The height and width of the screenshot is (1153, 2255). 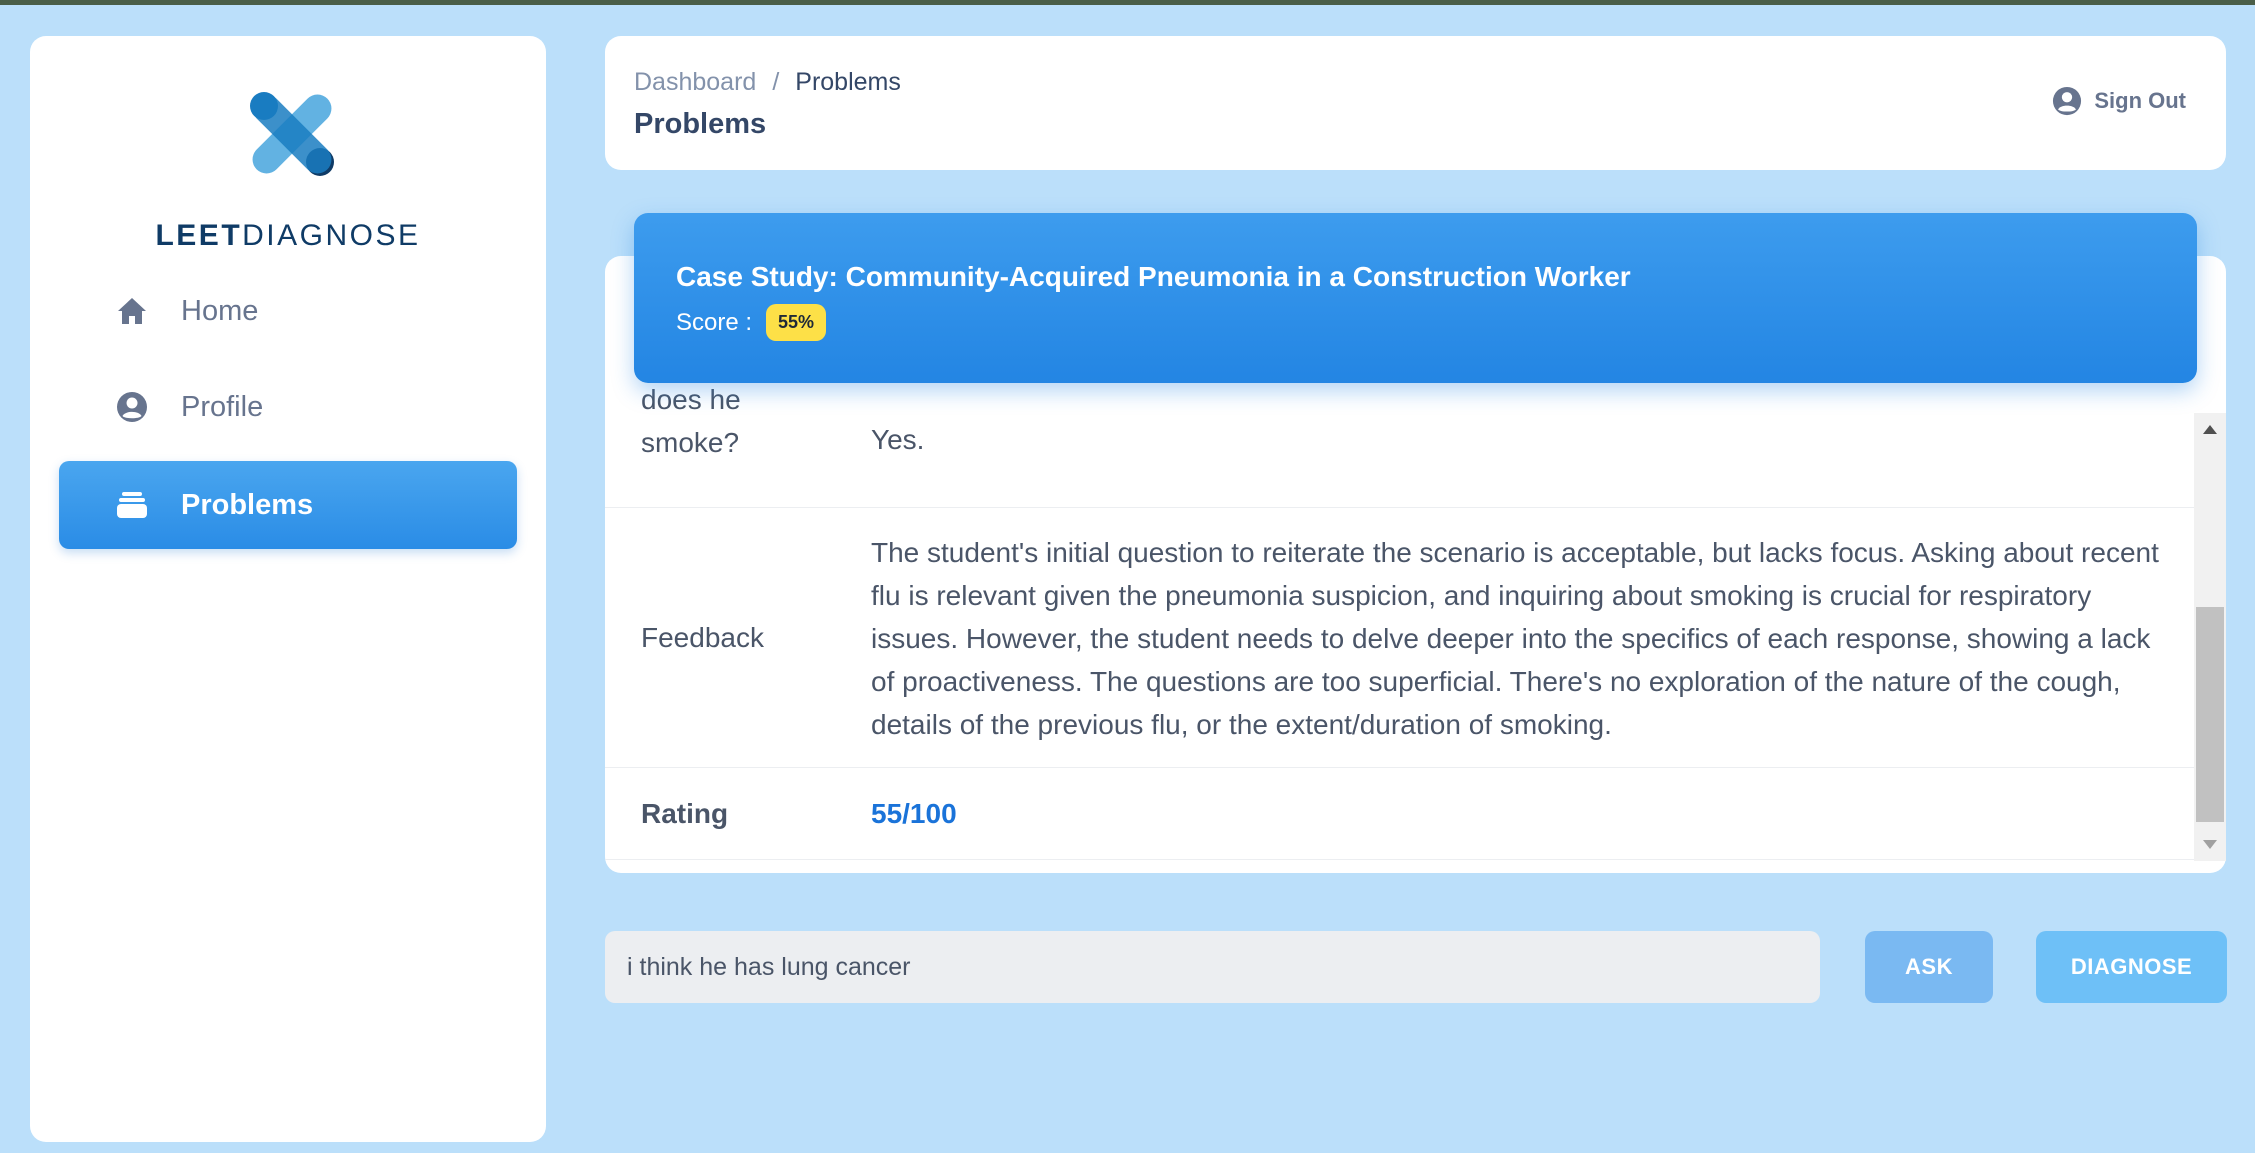 I want to click on rating-label: Rating, so click(x=685, y=813).